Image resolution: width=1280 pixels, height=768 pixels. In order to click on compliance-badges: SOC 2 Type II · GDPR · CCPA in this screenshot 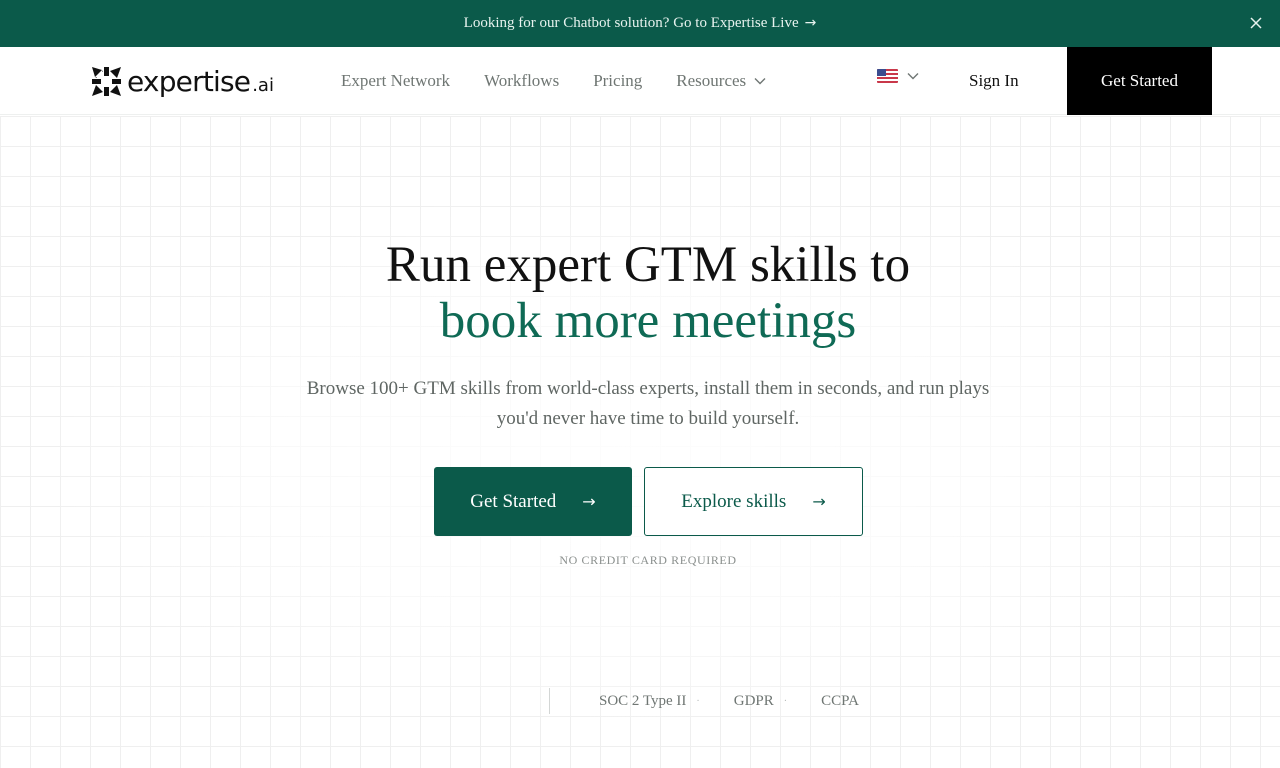, I will do `click(704, 701)`.